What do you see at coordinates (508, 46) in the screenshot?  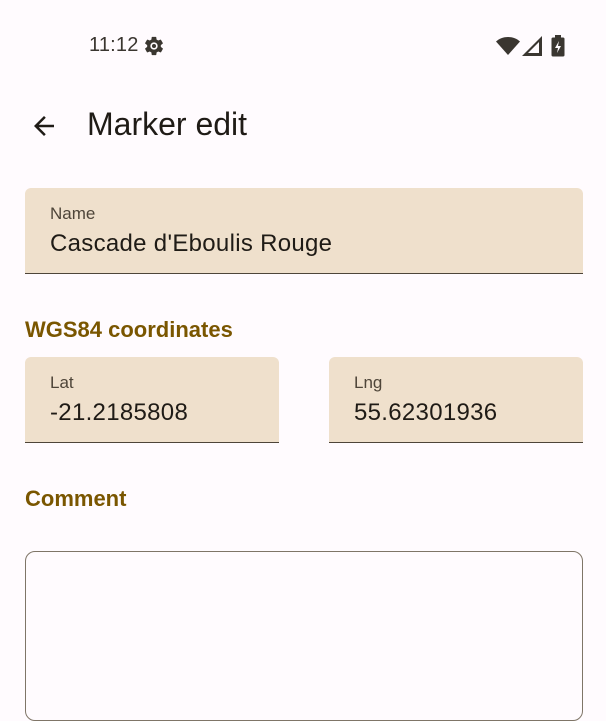 I see `wifi-icon` at bounding box center [508, 46].